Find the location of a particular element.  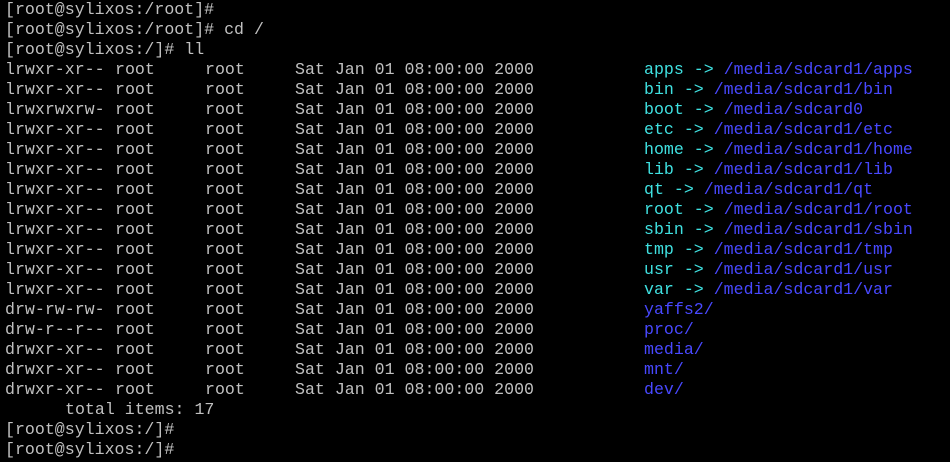

entry-name: usr -> /media/sdcard1/usr is located at coordinates (768, 270).